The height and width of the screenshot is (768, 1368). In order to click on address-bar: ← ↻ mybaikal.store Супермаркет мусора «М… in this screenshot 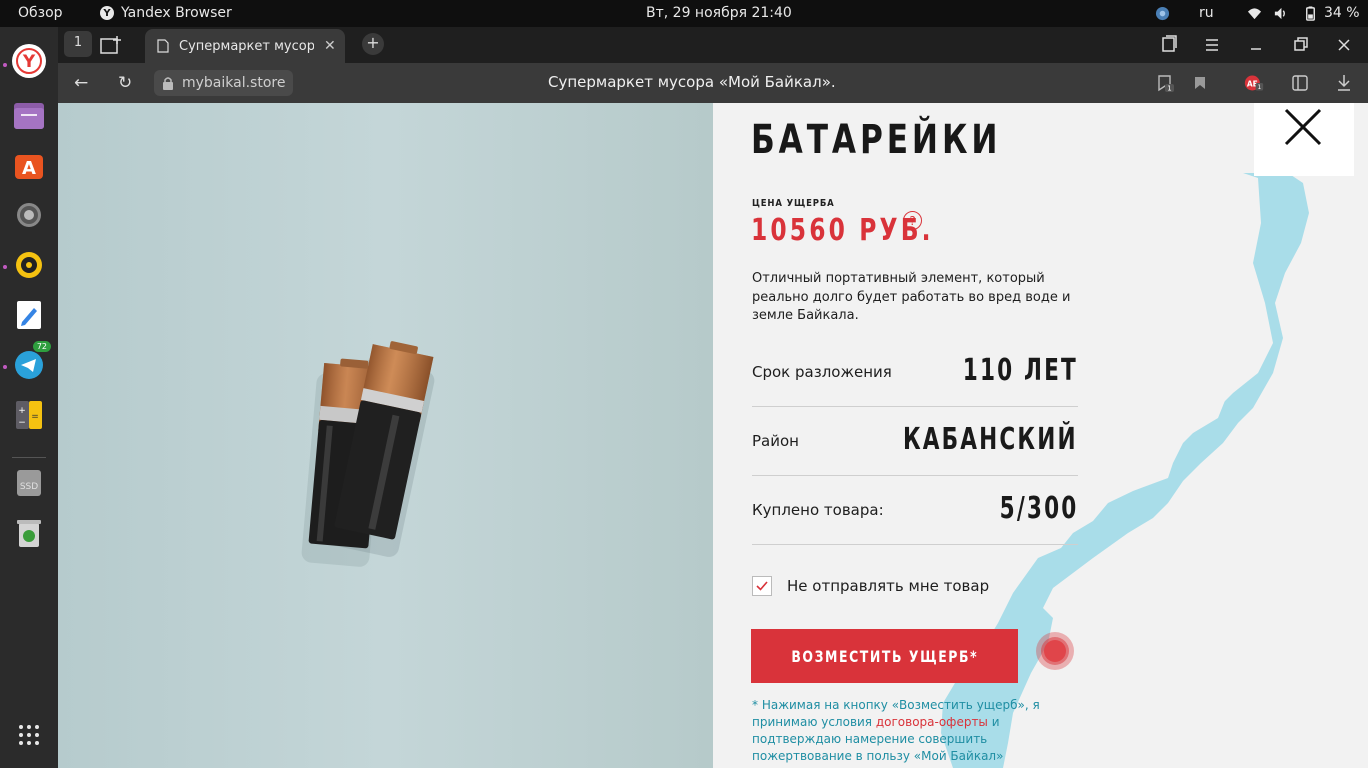, I will do `click(713, 83)`.